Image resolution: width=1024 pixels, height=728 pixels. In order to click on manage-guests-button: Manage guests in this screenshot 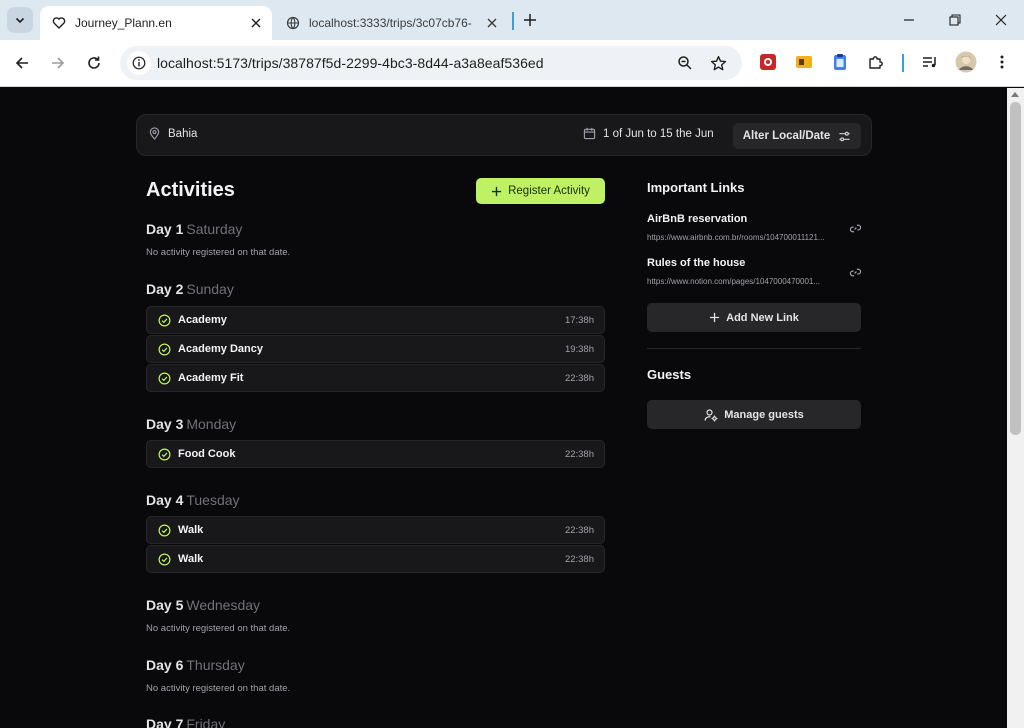, I will do `click(754, 414)`.